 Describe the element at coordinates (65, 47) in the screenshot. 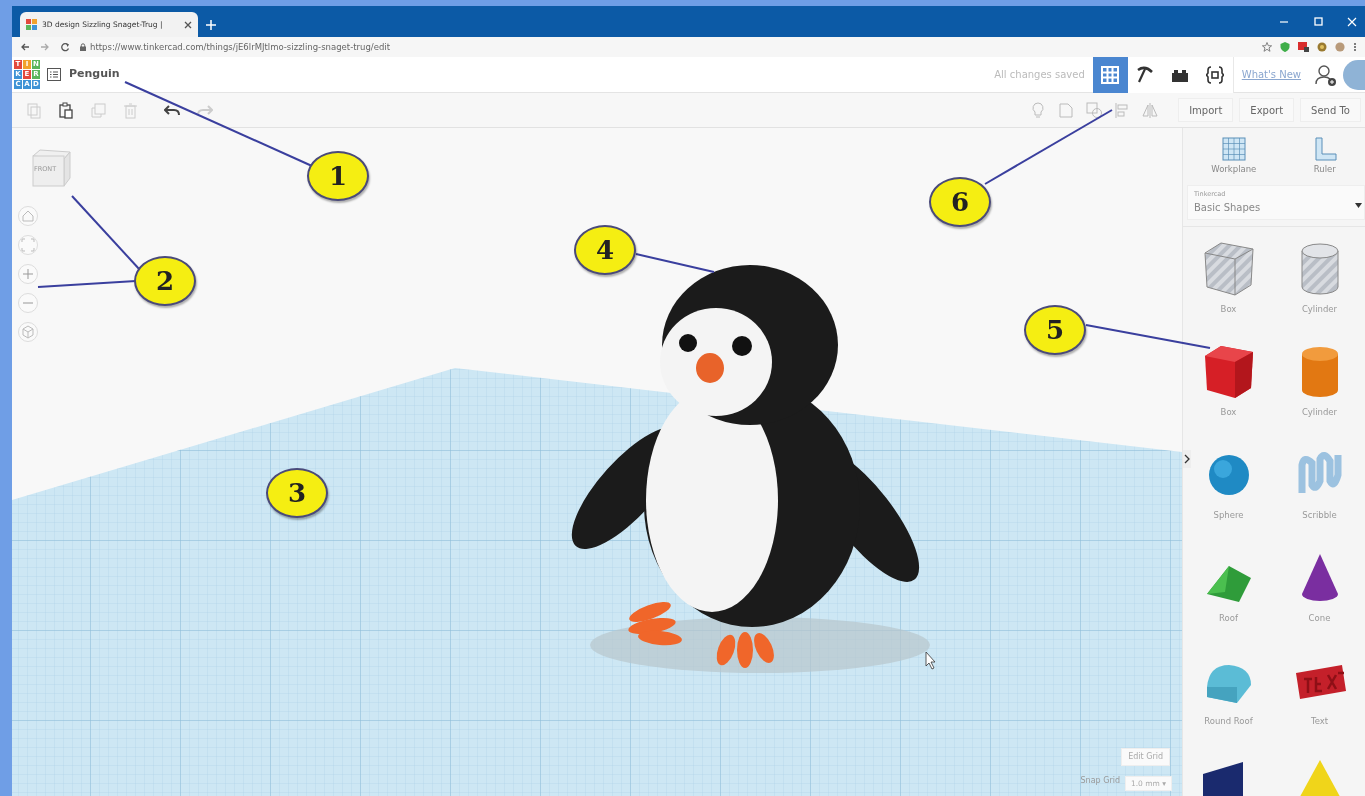

I see `reload-icon` at that location.